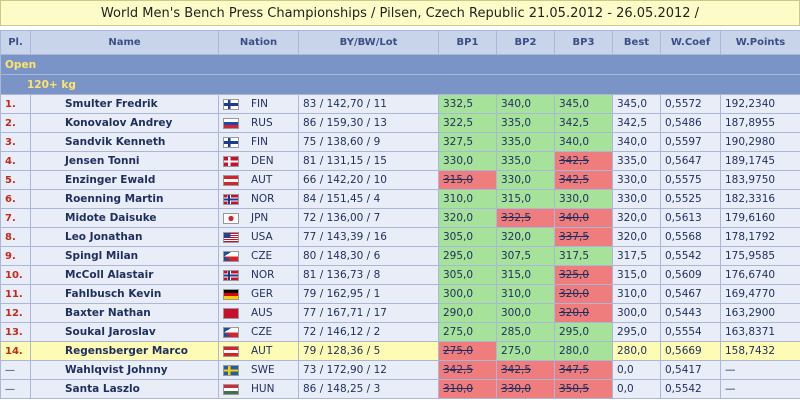  I want to click on body-weight: 128,36, so click(345, 351).